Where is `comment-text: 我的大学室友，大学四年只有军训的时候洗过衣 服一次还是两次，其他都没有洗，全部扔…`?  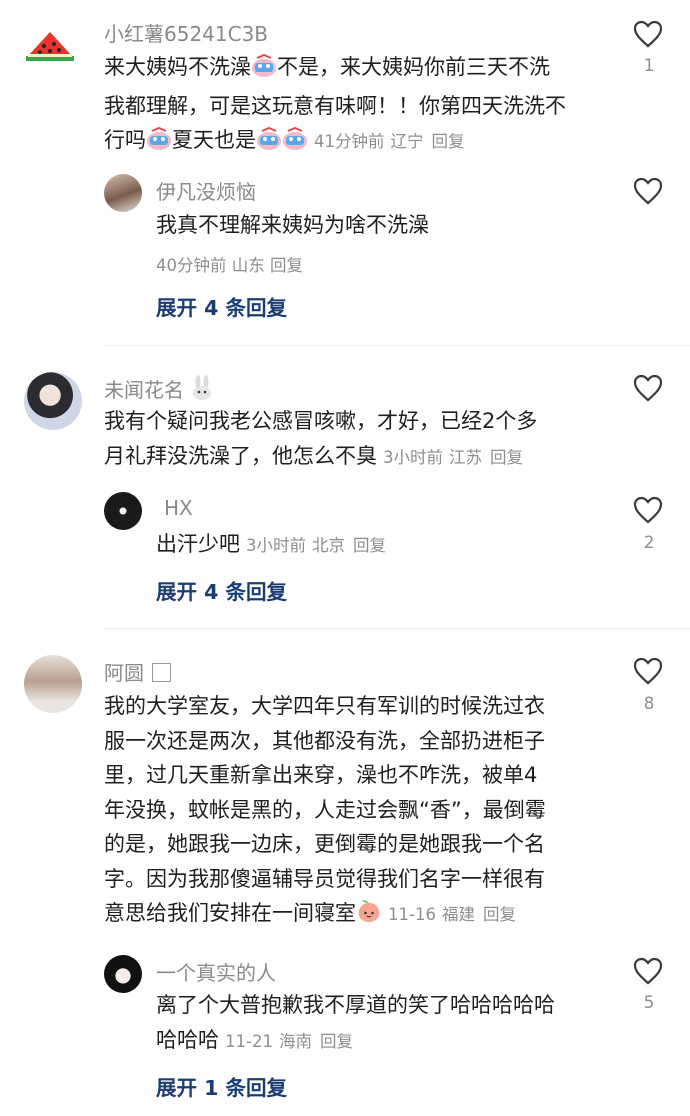 comment-text: 我的大学室友，大学四年只有军训的时候洗过衣 服一次还是两次，其他都没有洗，全部扔… is located at coordinates (325, 812).